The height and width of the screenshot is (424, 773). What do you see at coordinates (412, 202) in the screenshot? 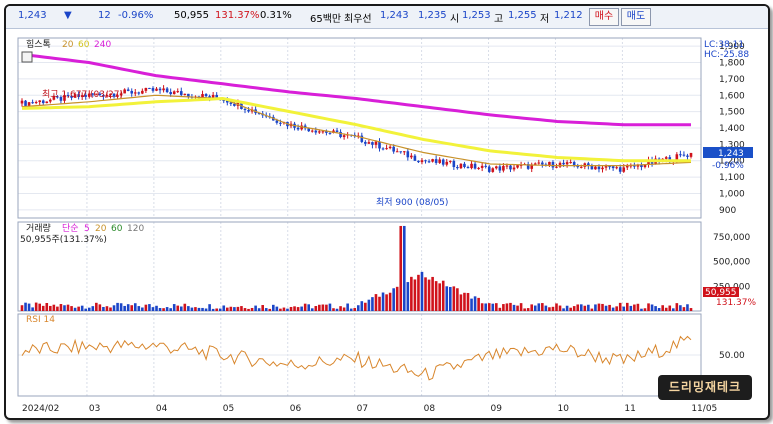
I see `low-annotation: 최저 900 (08/05)` at bounding box center [412, 202].